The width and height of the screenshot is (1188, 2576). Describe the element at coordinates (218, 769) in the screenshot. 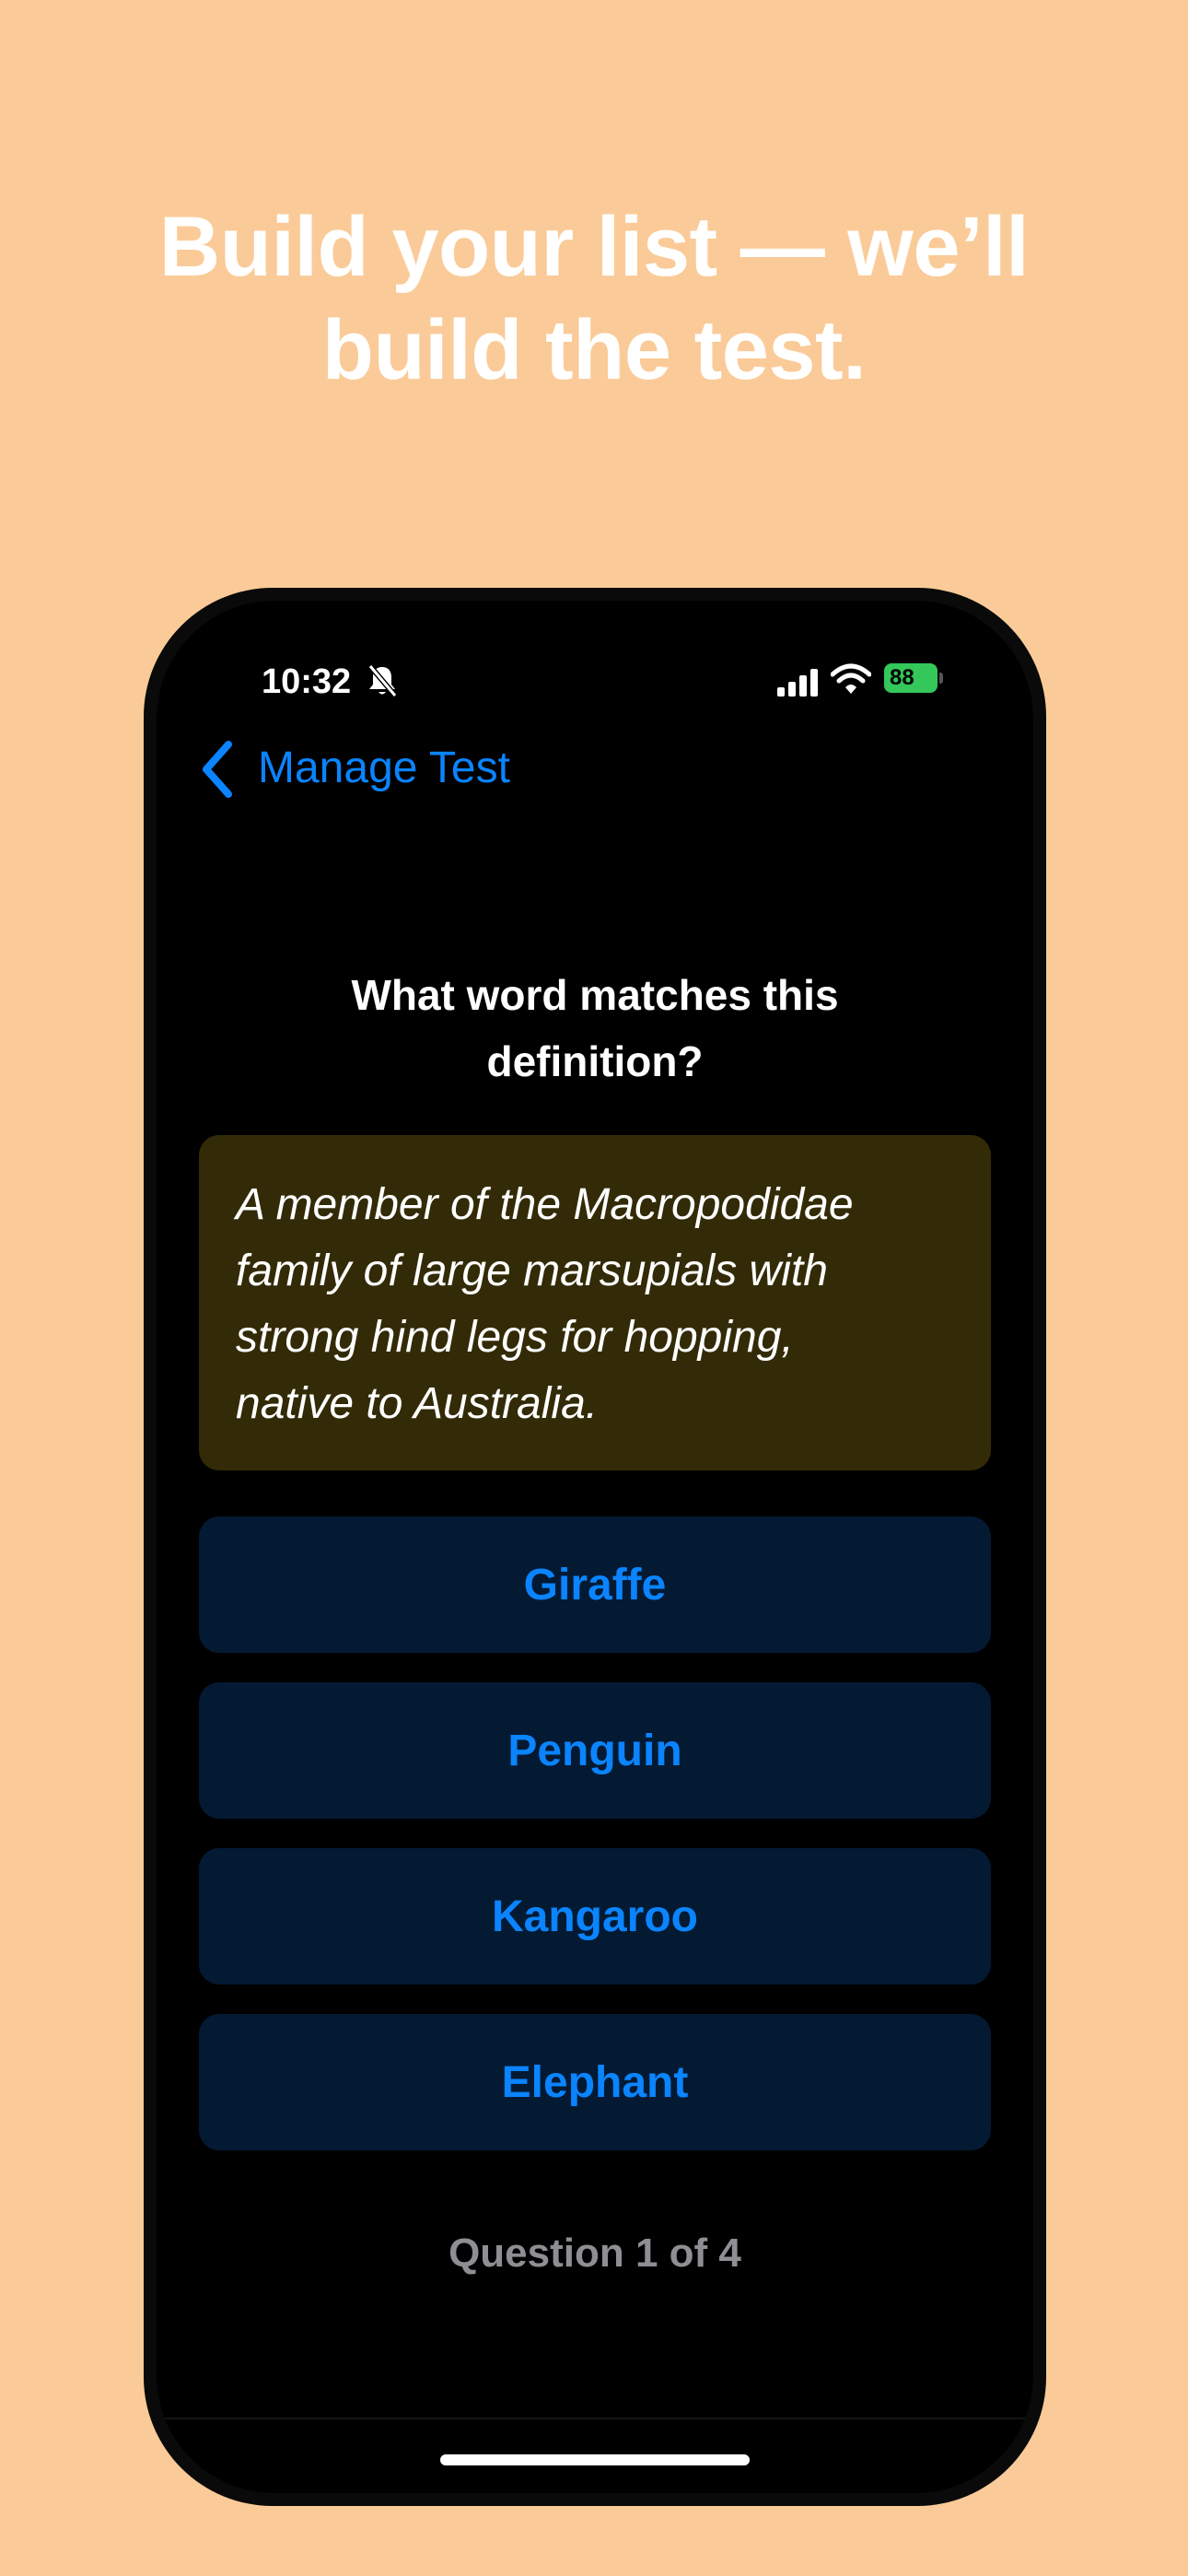

I see `chevron-left-icon` at that location.